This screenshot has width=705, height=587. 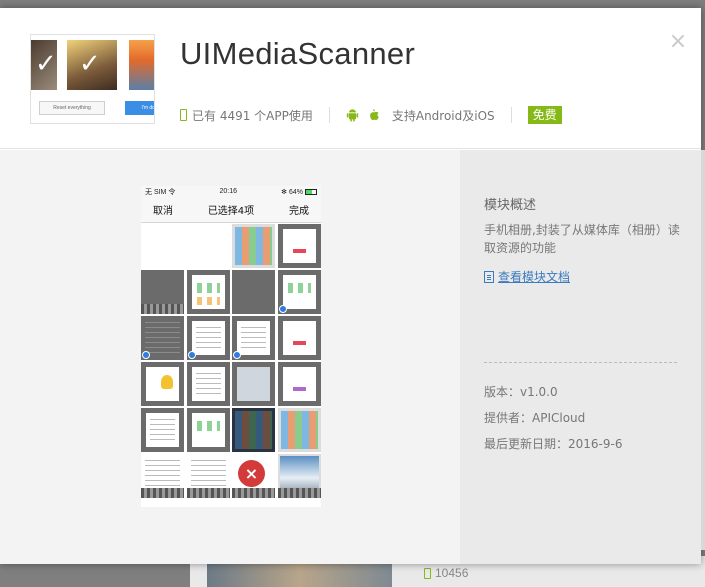 I want to click on price-badge: 免费, so click(x=544, y=115).